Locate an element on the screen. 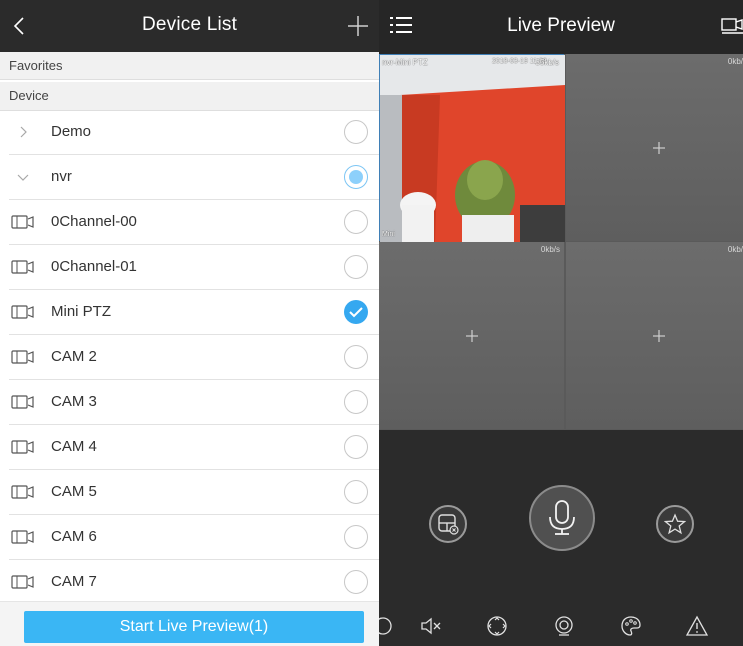 This screenshot has width=743, height=646. favorite-button is located at coordinates (675, 524).